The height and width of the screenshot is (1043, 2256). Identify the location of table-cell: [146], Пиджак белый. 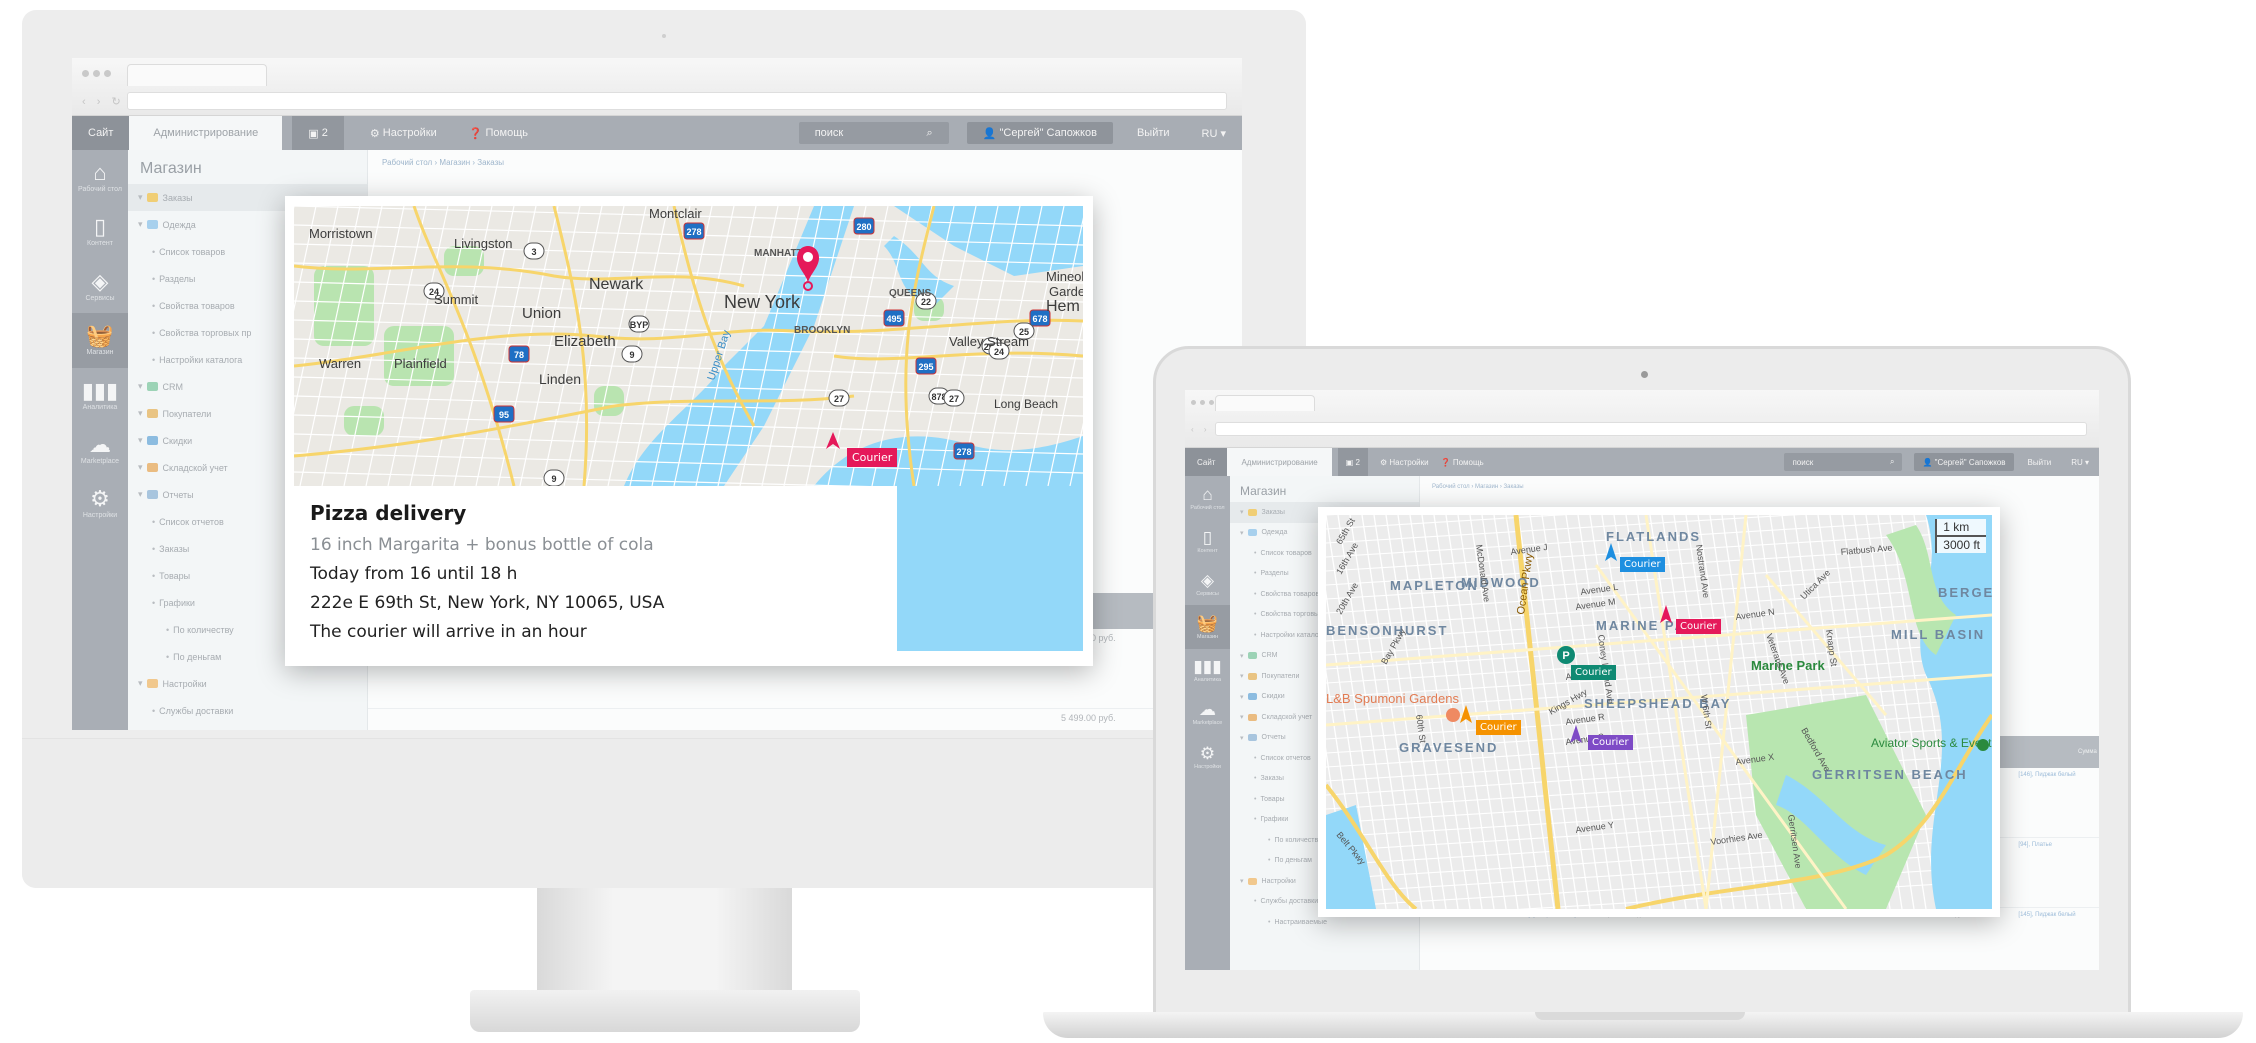
(2054, 802).